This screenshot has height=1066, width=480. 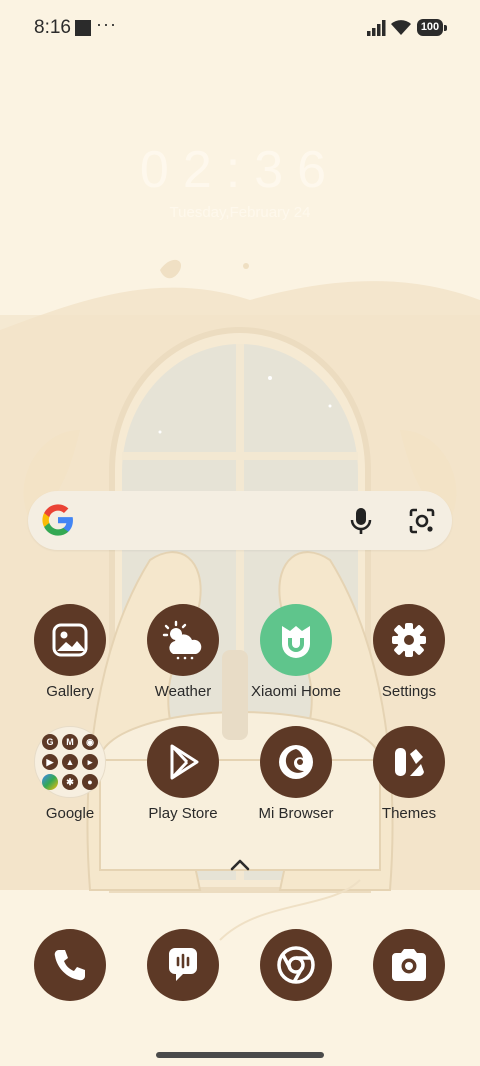 What do you see at coordinates (296, 762) in the screenshot?
I see `browser-icon` at bounding box center [296, 762].